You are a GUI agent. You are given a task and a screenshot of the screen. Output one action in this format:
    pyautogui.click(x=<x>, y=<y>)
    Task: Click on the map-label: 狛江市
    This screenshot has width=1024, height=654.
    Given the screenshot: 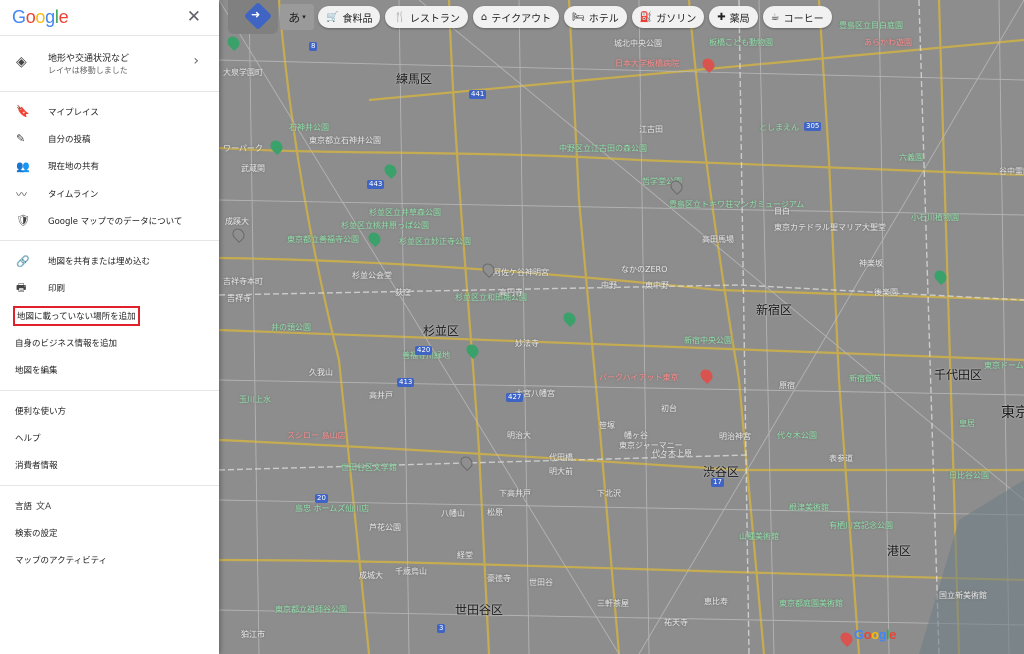 What is the action you would take?
    pyautogui.click(x=253, y=634)
    